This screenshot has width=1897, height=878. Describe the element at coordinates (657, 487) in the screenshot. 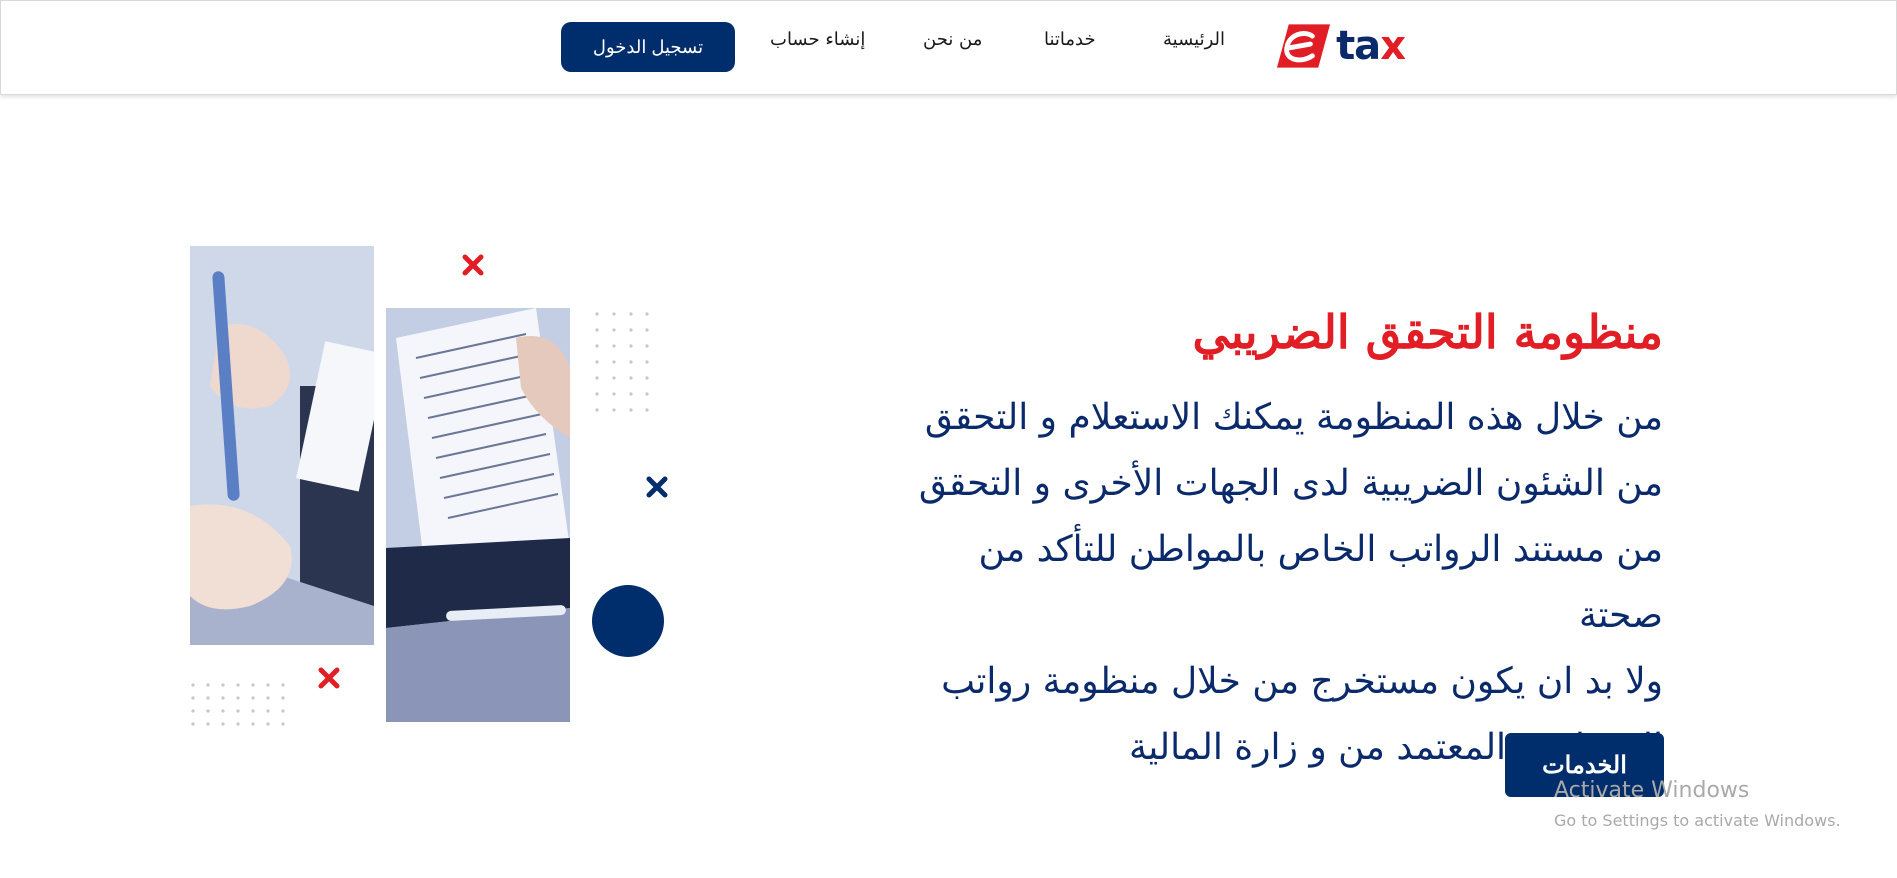

I see `close-icon-navy` at that location.